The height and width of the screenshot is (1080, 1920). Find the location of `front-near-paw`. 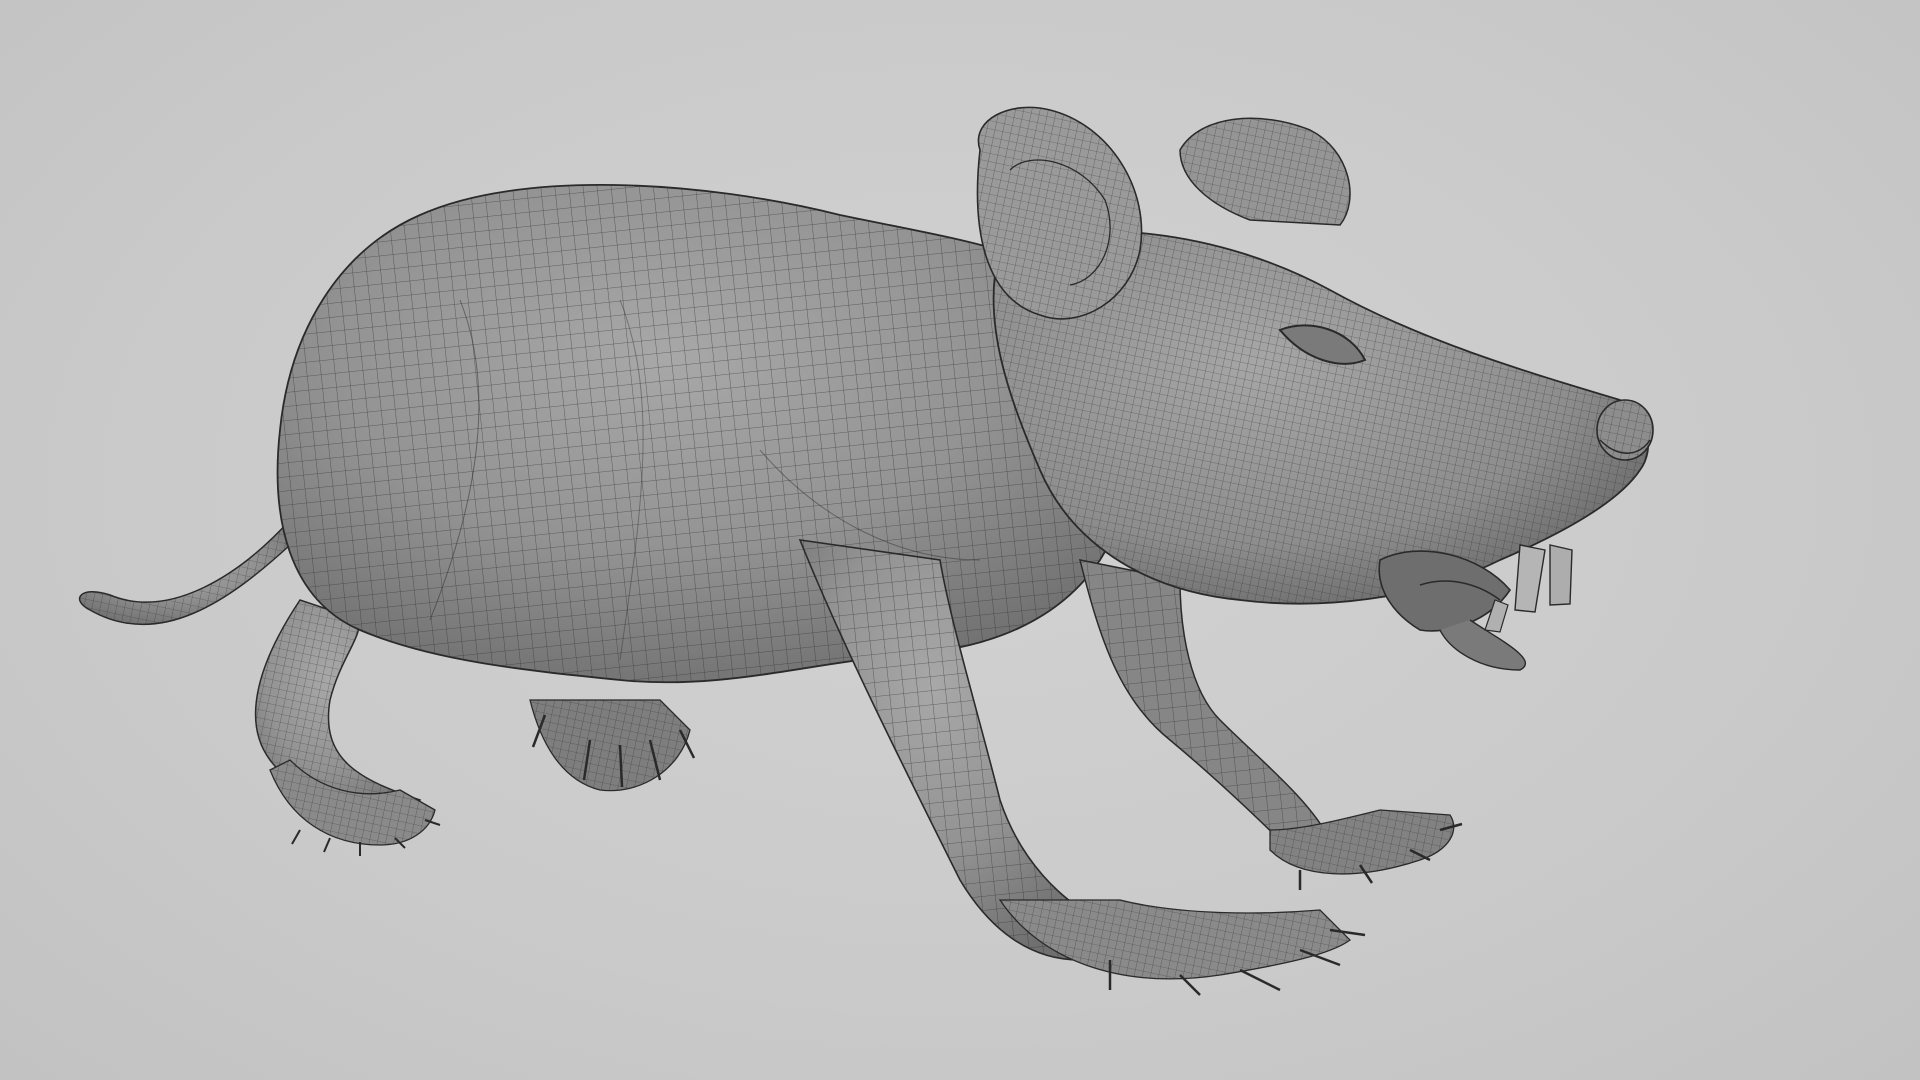

front-near-paw is located at coordinates (1182, 947).